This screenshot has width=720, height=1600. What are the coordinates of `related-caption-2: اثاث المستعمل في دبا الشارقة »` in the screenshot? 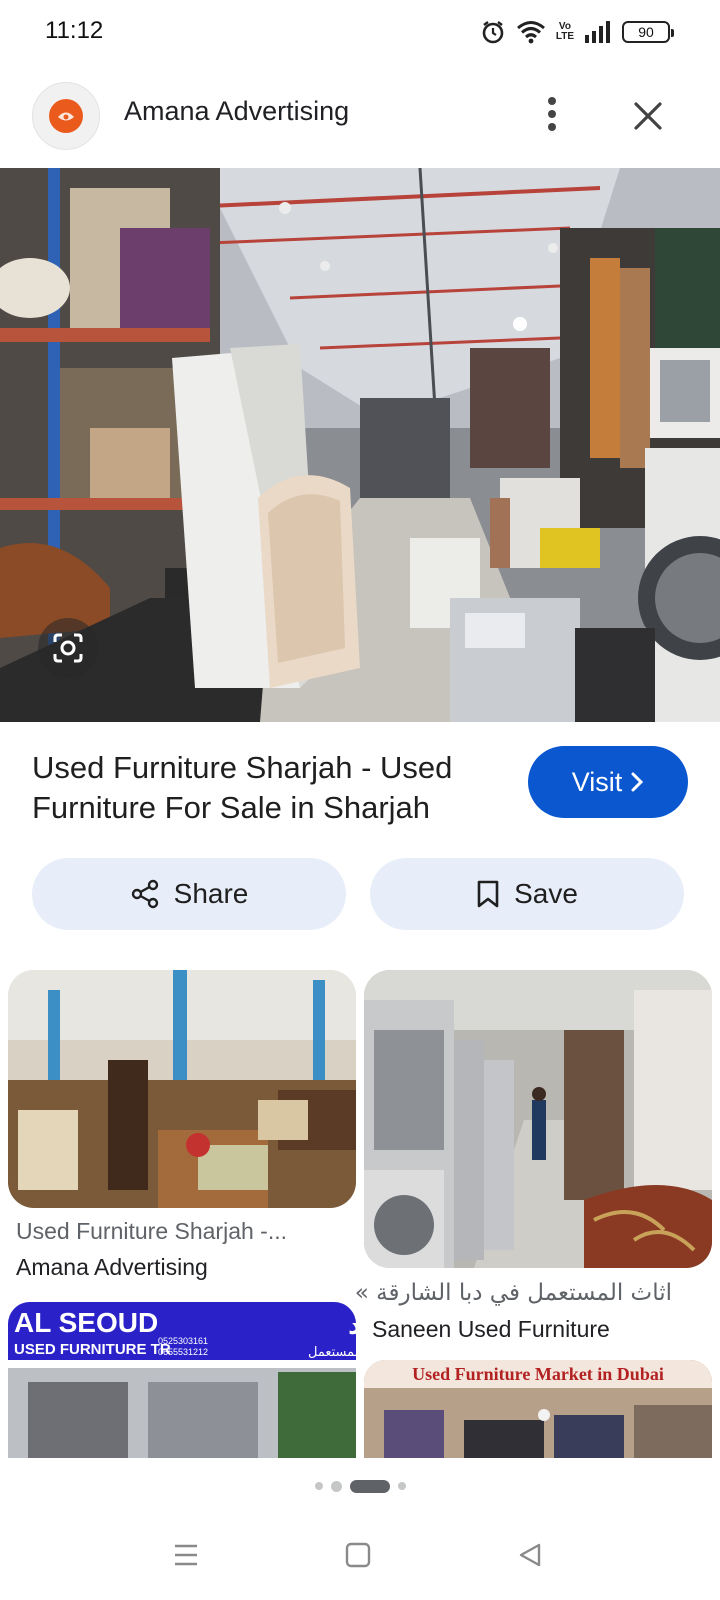 It's located at (513, 1293).